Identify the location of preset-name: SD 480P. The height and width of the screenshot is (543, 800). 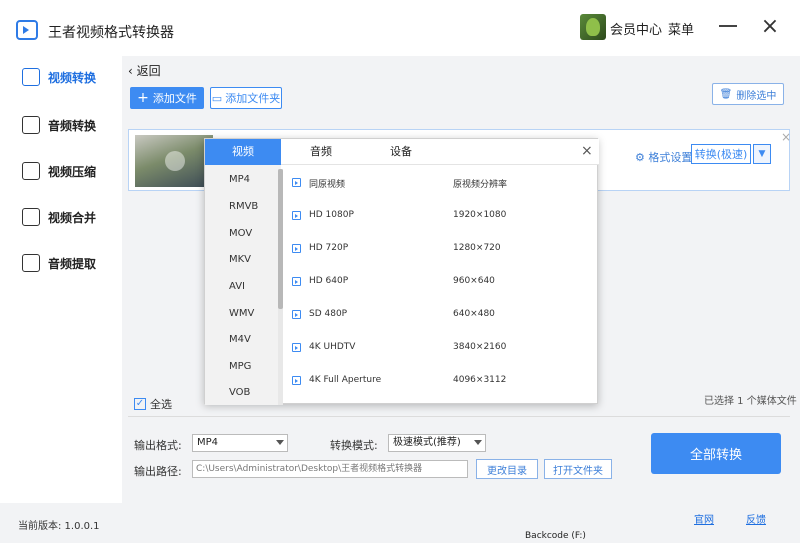
(328, 314).